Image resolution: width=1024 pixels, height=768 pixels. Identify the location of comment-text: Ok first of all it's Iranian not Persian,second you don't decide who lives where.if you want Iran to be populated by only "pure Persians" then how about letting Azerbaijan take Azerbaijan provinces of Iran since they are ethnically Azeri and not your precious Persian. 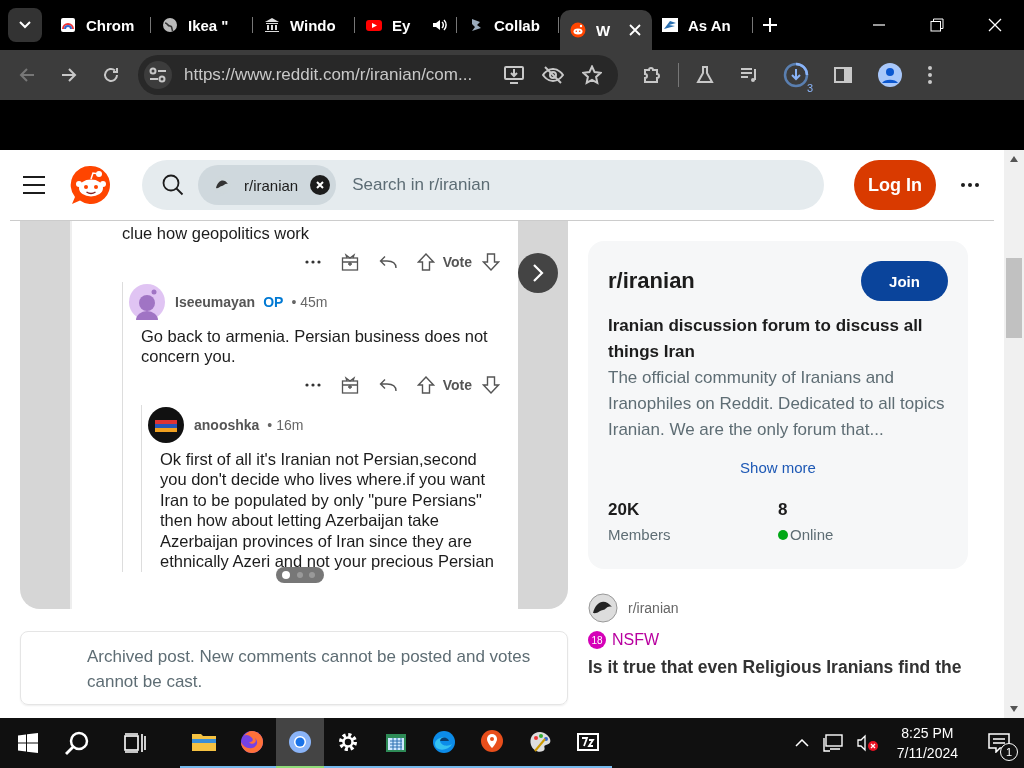
(327, 510).